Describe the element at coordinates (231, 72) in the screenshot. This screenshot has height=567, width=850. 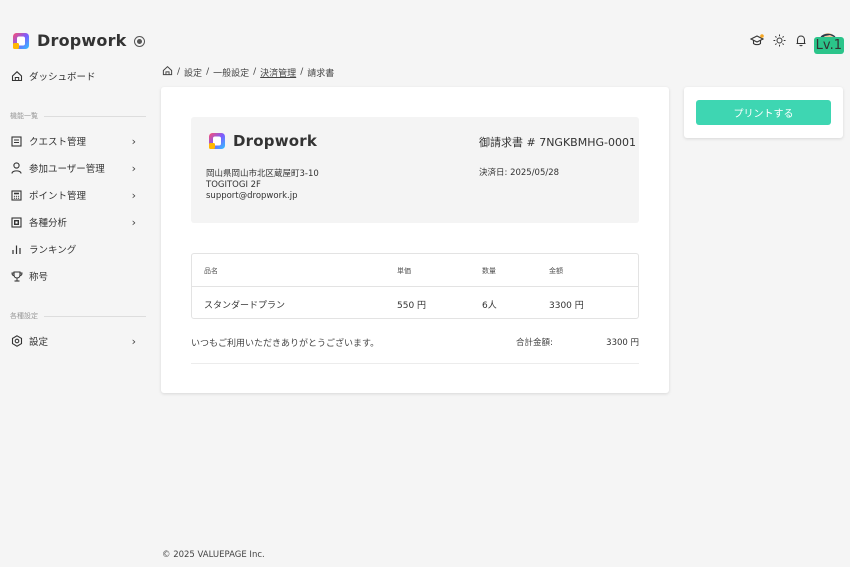
I see `breadcrumb-item-general: 一般設定` at that location.